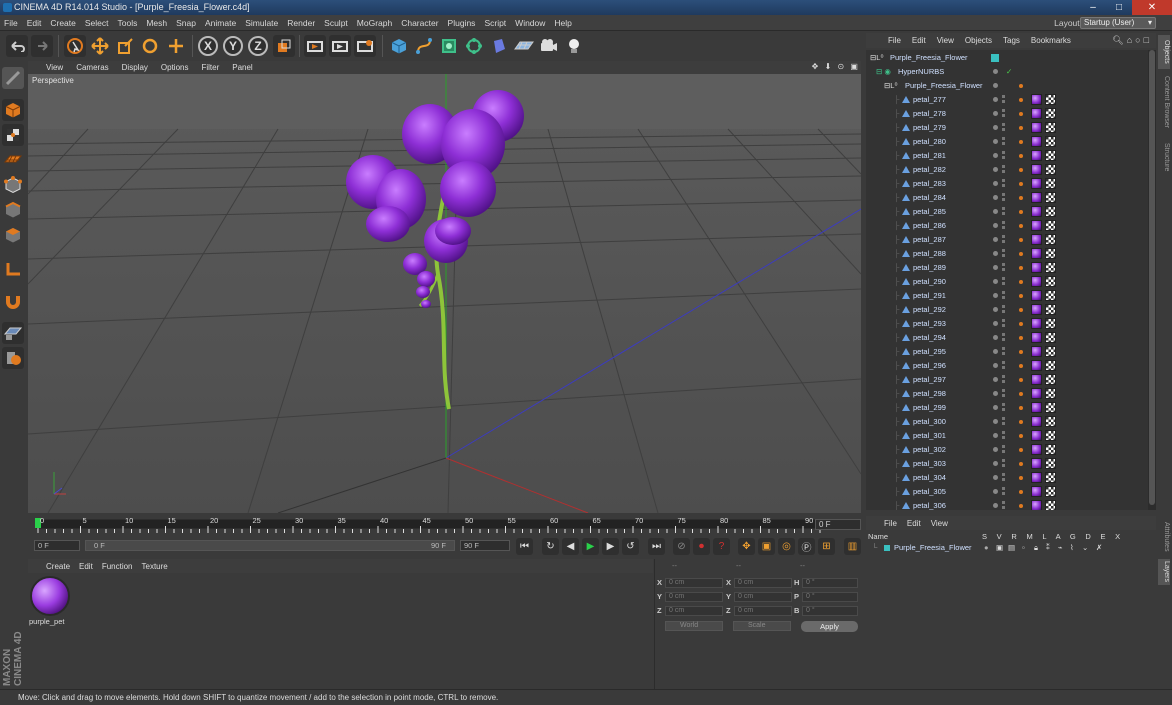  What do you see at coordinates (570, 546) in the screenshot?
I see `previous-frame-icon: ◀` at bounding box center [570, 546].